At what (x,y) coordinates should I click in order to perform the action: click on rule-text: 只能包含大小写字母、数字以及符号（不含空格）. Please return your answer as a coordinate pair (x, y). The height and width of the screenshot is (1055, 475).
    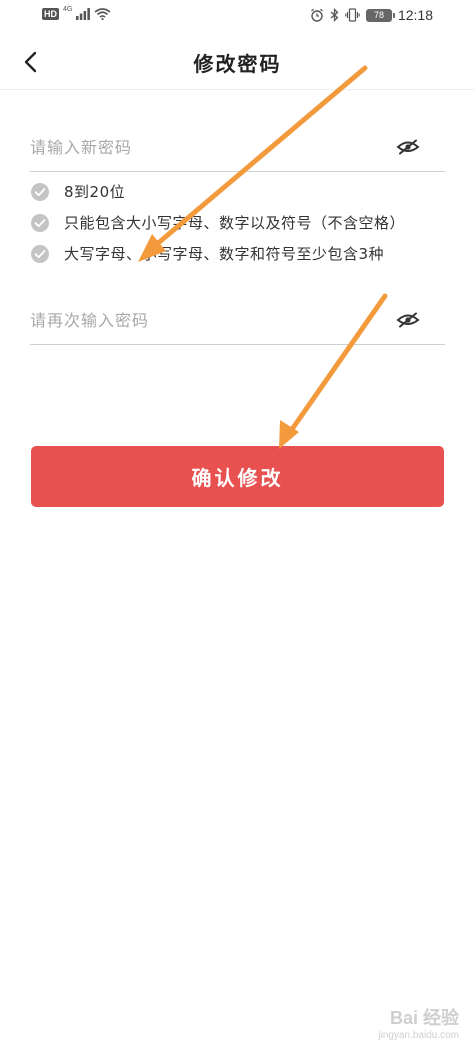
    Looking at the image, I should click on (235, 223).